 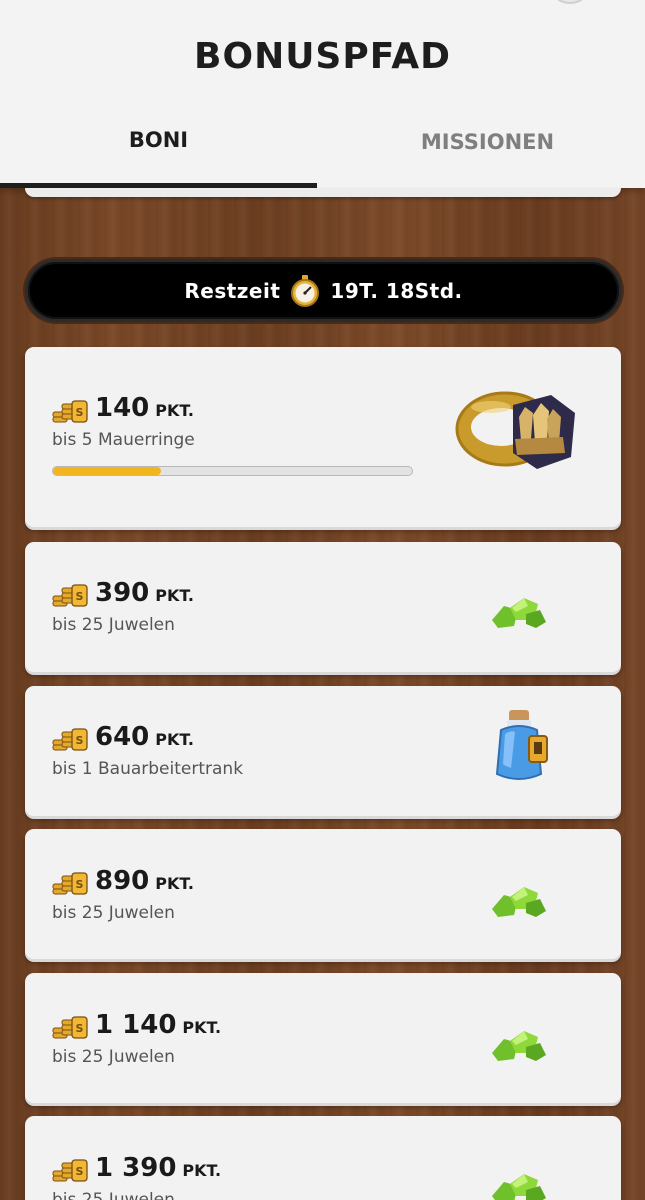 I want to click on page-title: BONUSPFAD, so click(x=322, y=56).